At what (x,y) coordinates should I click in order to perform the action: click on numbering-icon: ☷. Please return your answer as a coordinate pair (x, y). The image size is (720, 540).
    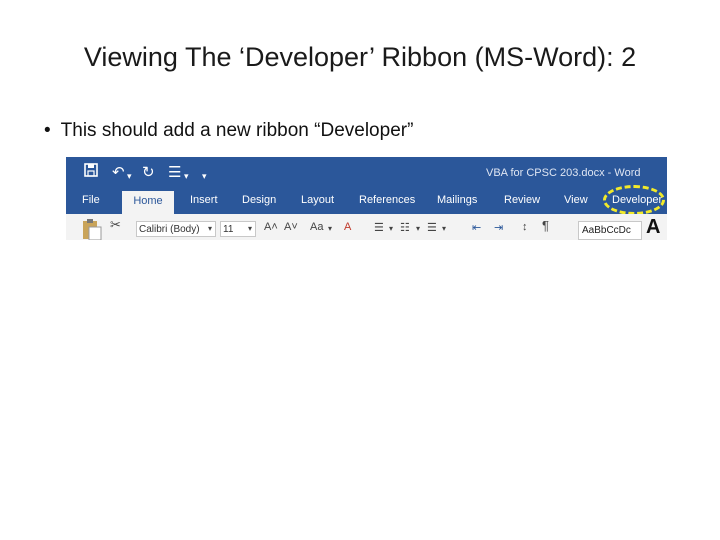
    Looking at the image, I should click on (405, 227).